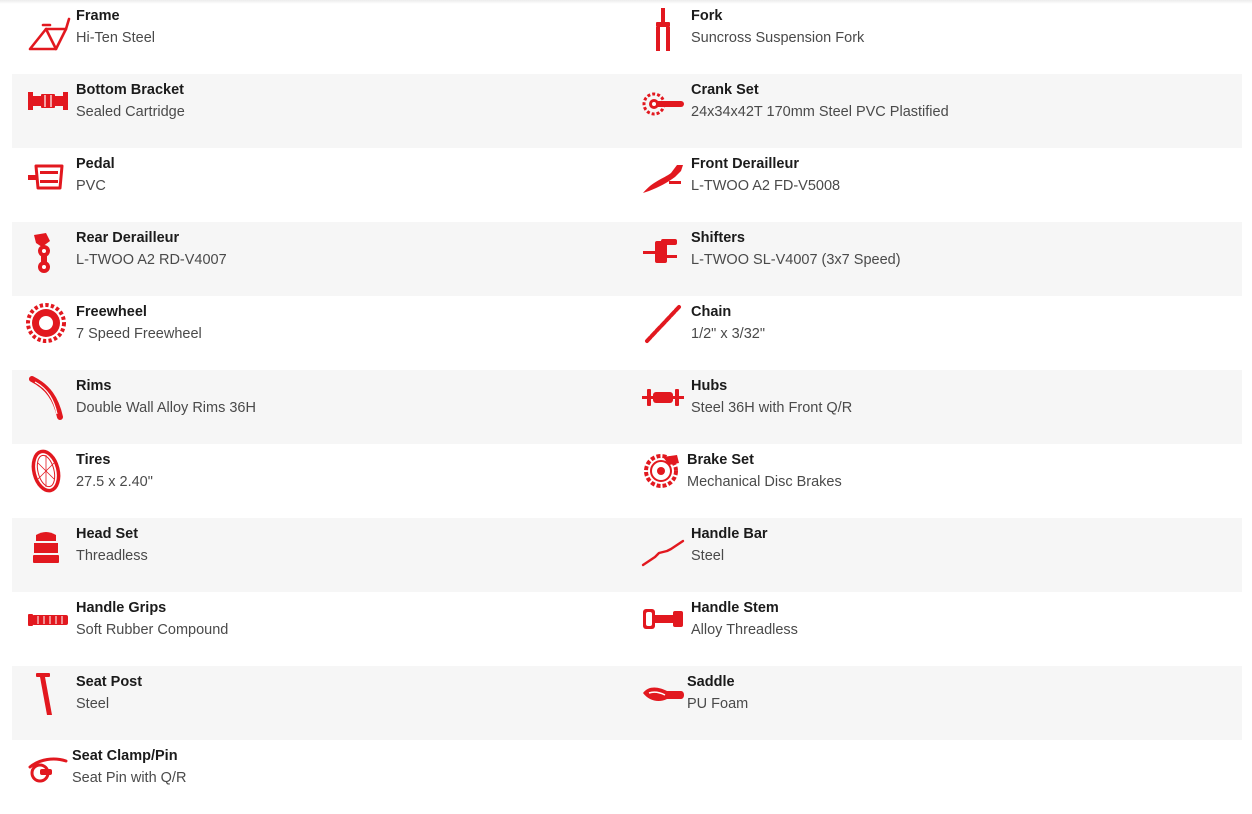 The height and width of the screenshot is (814, 1252). Describe the element at coordinates (319, 407) in the screenshot. I see `spec-item-rims: Rims Double Wall Alloy Rims 36H` at that location.